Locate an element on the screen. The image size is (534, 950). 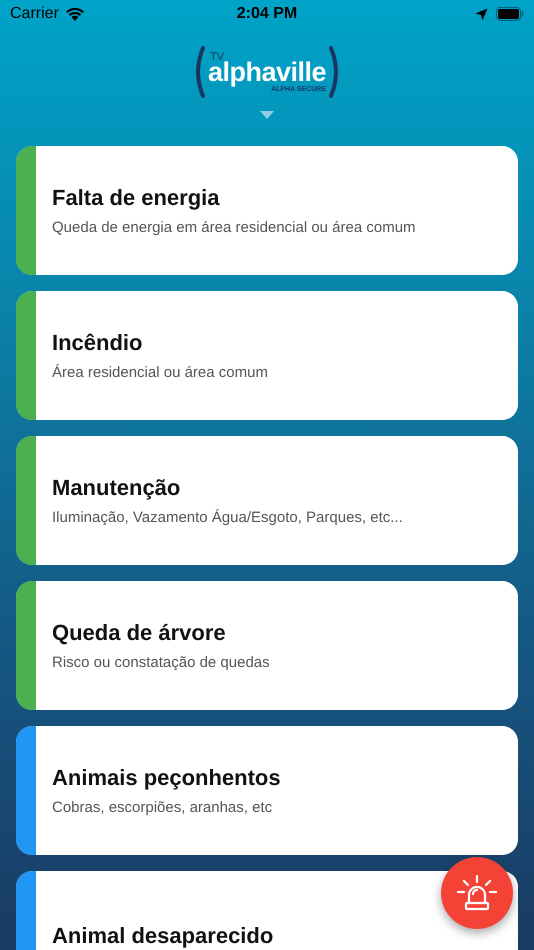
carrier-label: Carrier is located at coordinates (34, 14).